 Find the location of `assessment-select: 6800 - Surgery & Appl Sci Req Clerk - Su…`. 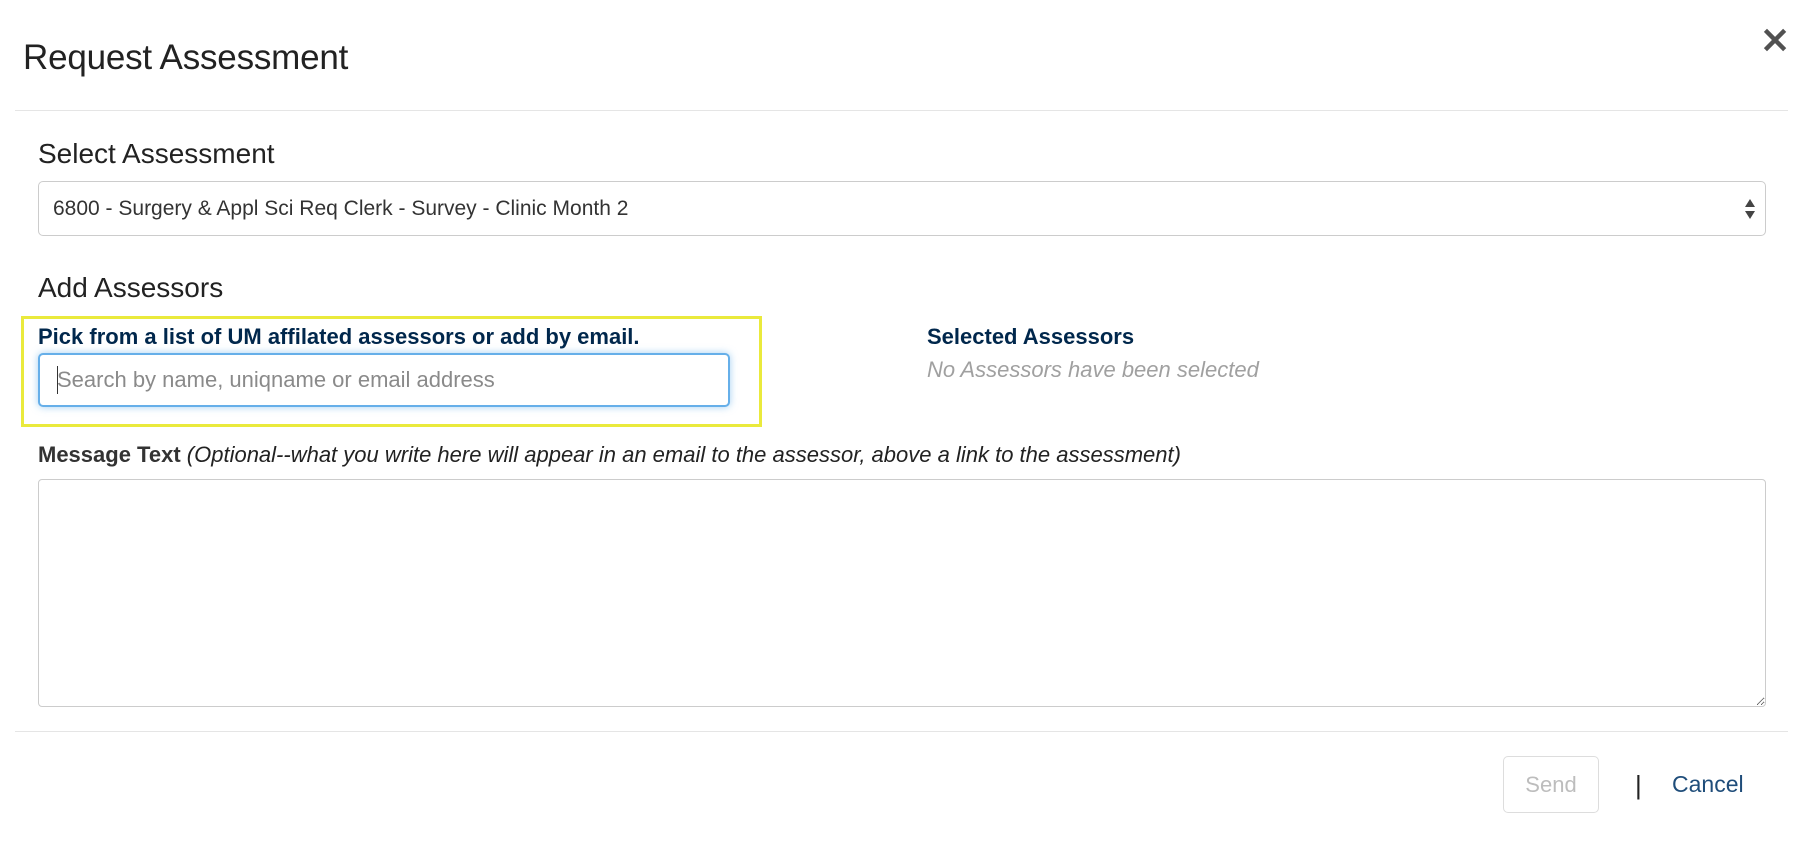

assessment-select: 6800 - Surgery & Appl Sci Req Clerk - Su… is located at coordinates (902, 208).